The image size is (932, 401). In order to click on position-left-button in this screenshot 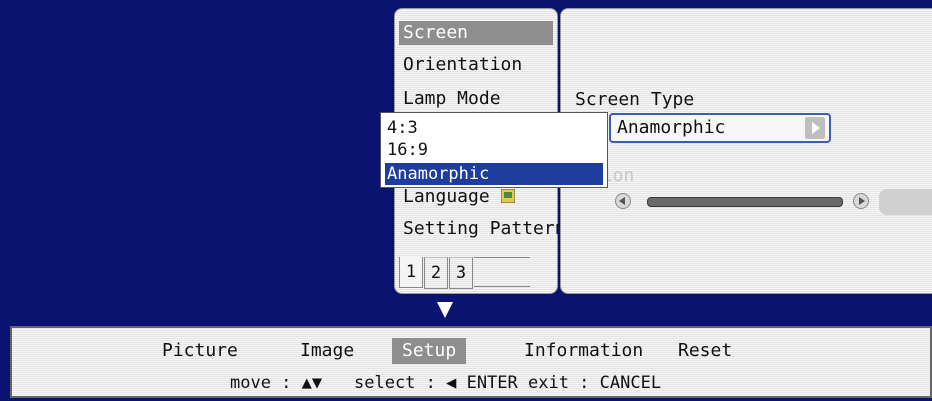, I will do `click(623, 201)`.